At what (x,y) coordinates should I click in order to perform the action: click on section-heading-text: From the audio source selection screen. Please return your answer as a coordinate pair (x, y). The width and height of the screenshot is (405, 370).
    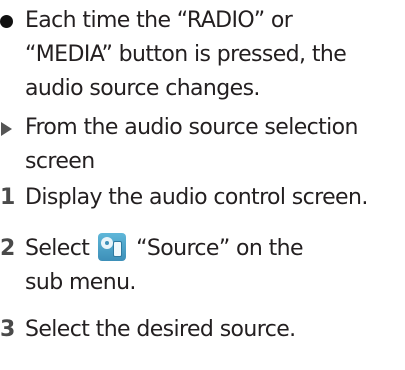
    Looking at the image, I should click on (191, 144).